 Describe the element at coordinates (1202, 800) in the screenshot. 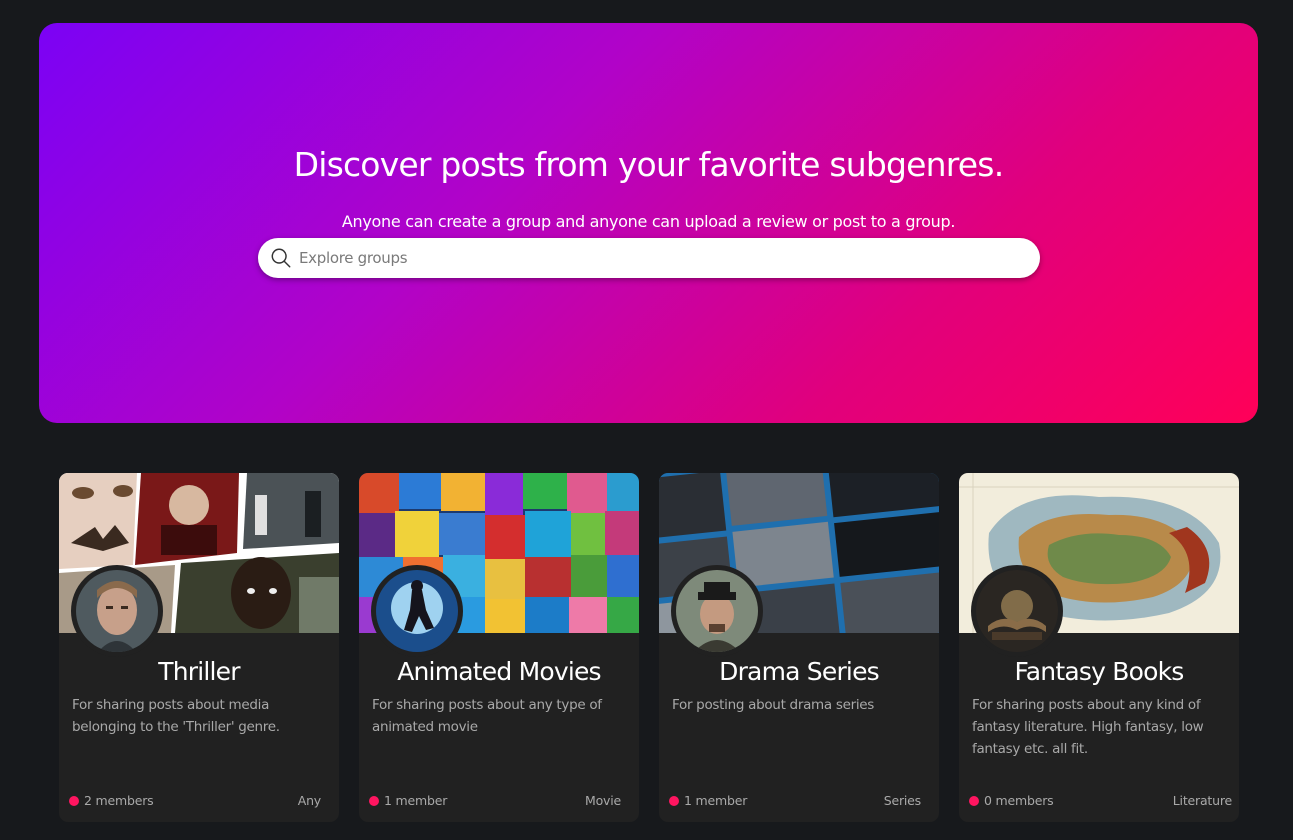

I see `group-category: Literature` at that location.